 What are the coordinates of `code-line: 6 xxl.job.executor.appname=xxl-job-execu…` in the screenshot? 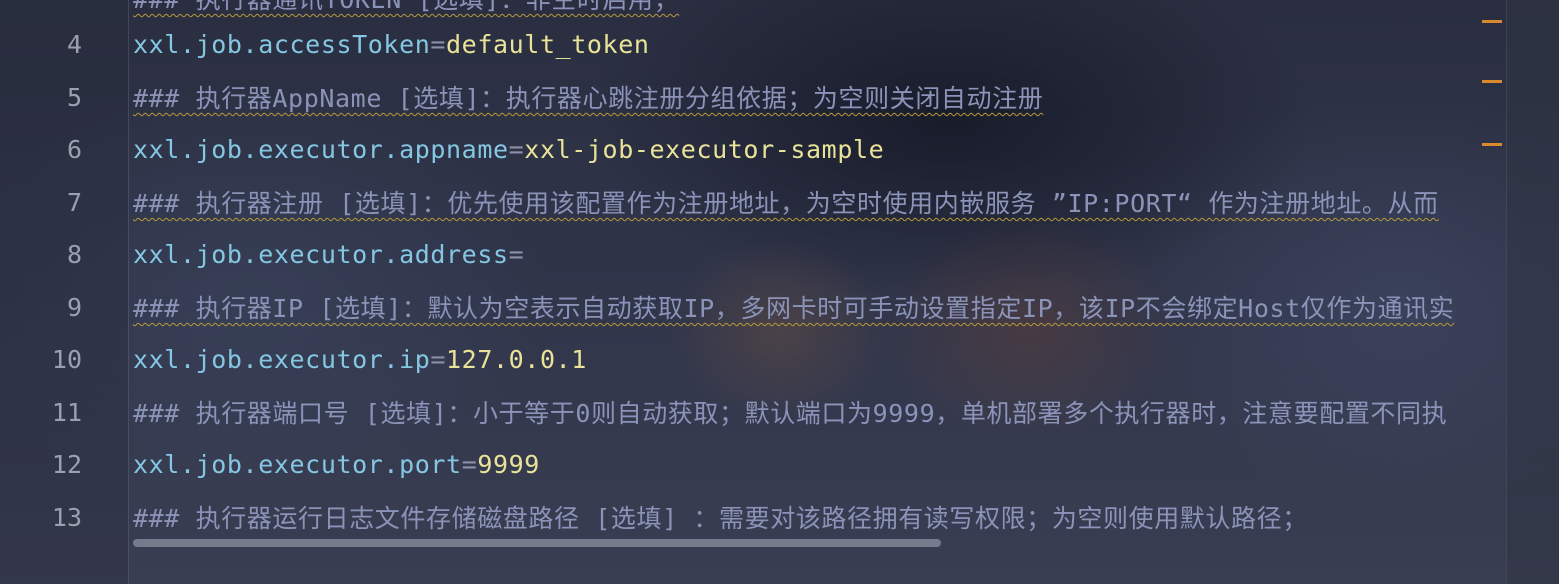 It's located at (753, 149).